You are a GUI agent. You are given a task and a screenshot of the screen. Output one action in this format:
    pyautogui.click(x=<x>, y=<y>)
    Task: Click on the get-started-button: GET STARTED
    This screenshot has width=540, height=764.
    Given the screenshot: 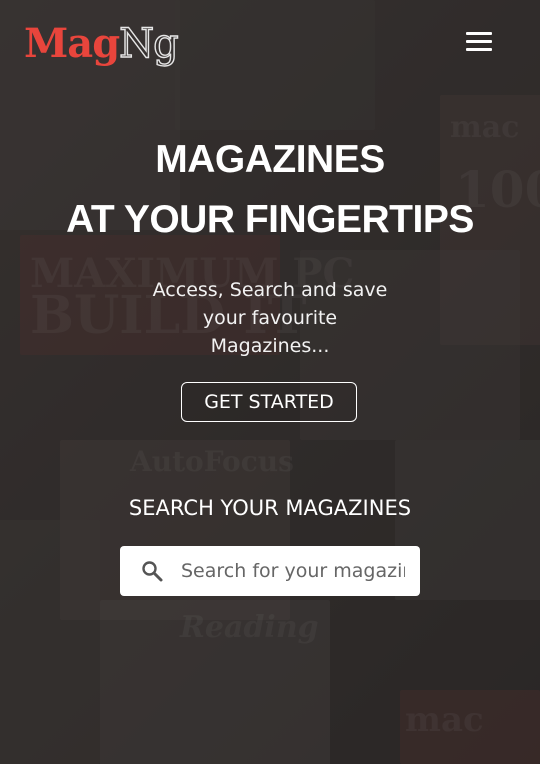 What is the action you would take?
    pyautogui.click(x=269, y=402)
    